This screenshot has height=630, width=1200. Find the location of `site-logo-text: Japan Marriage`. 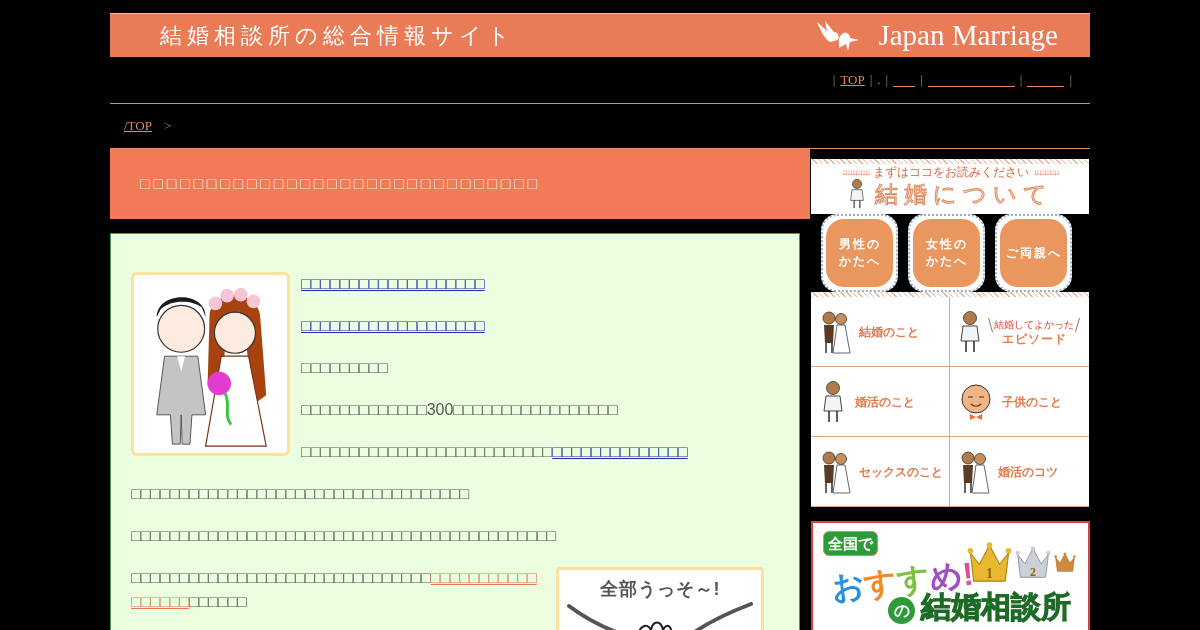

site-logo-text: Japan Marriage is located at coordinates (968, 35).